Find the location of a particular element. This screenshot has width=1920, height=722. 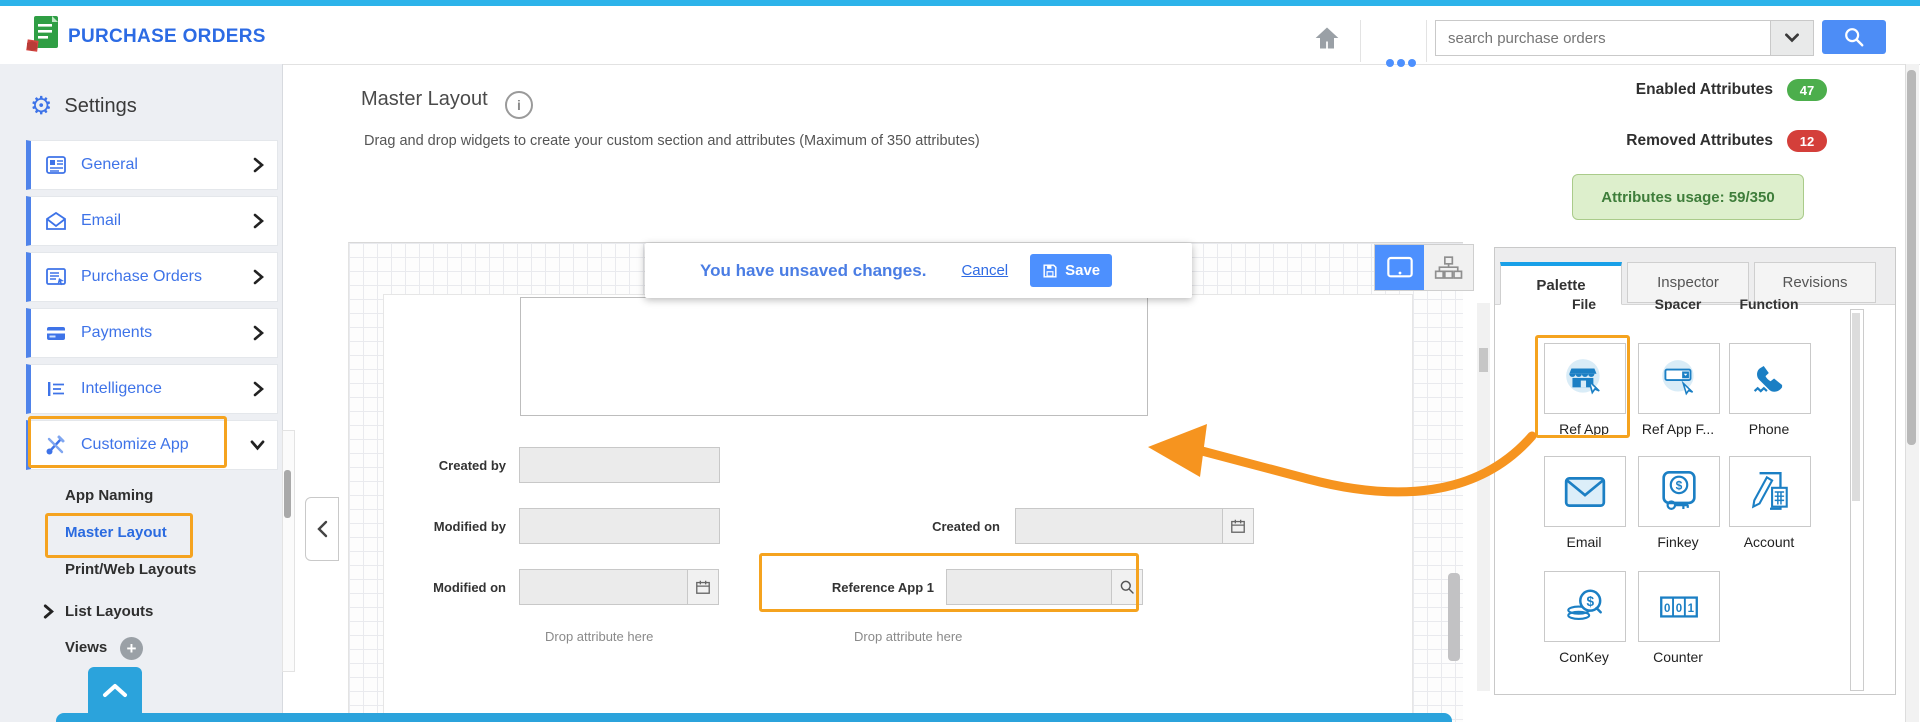

sidebar-item-print-web-layouts: Print/Web Layouts is located at coordinates (130, 569).